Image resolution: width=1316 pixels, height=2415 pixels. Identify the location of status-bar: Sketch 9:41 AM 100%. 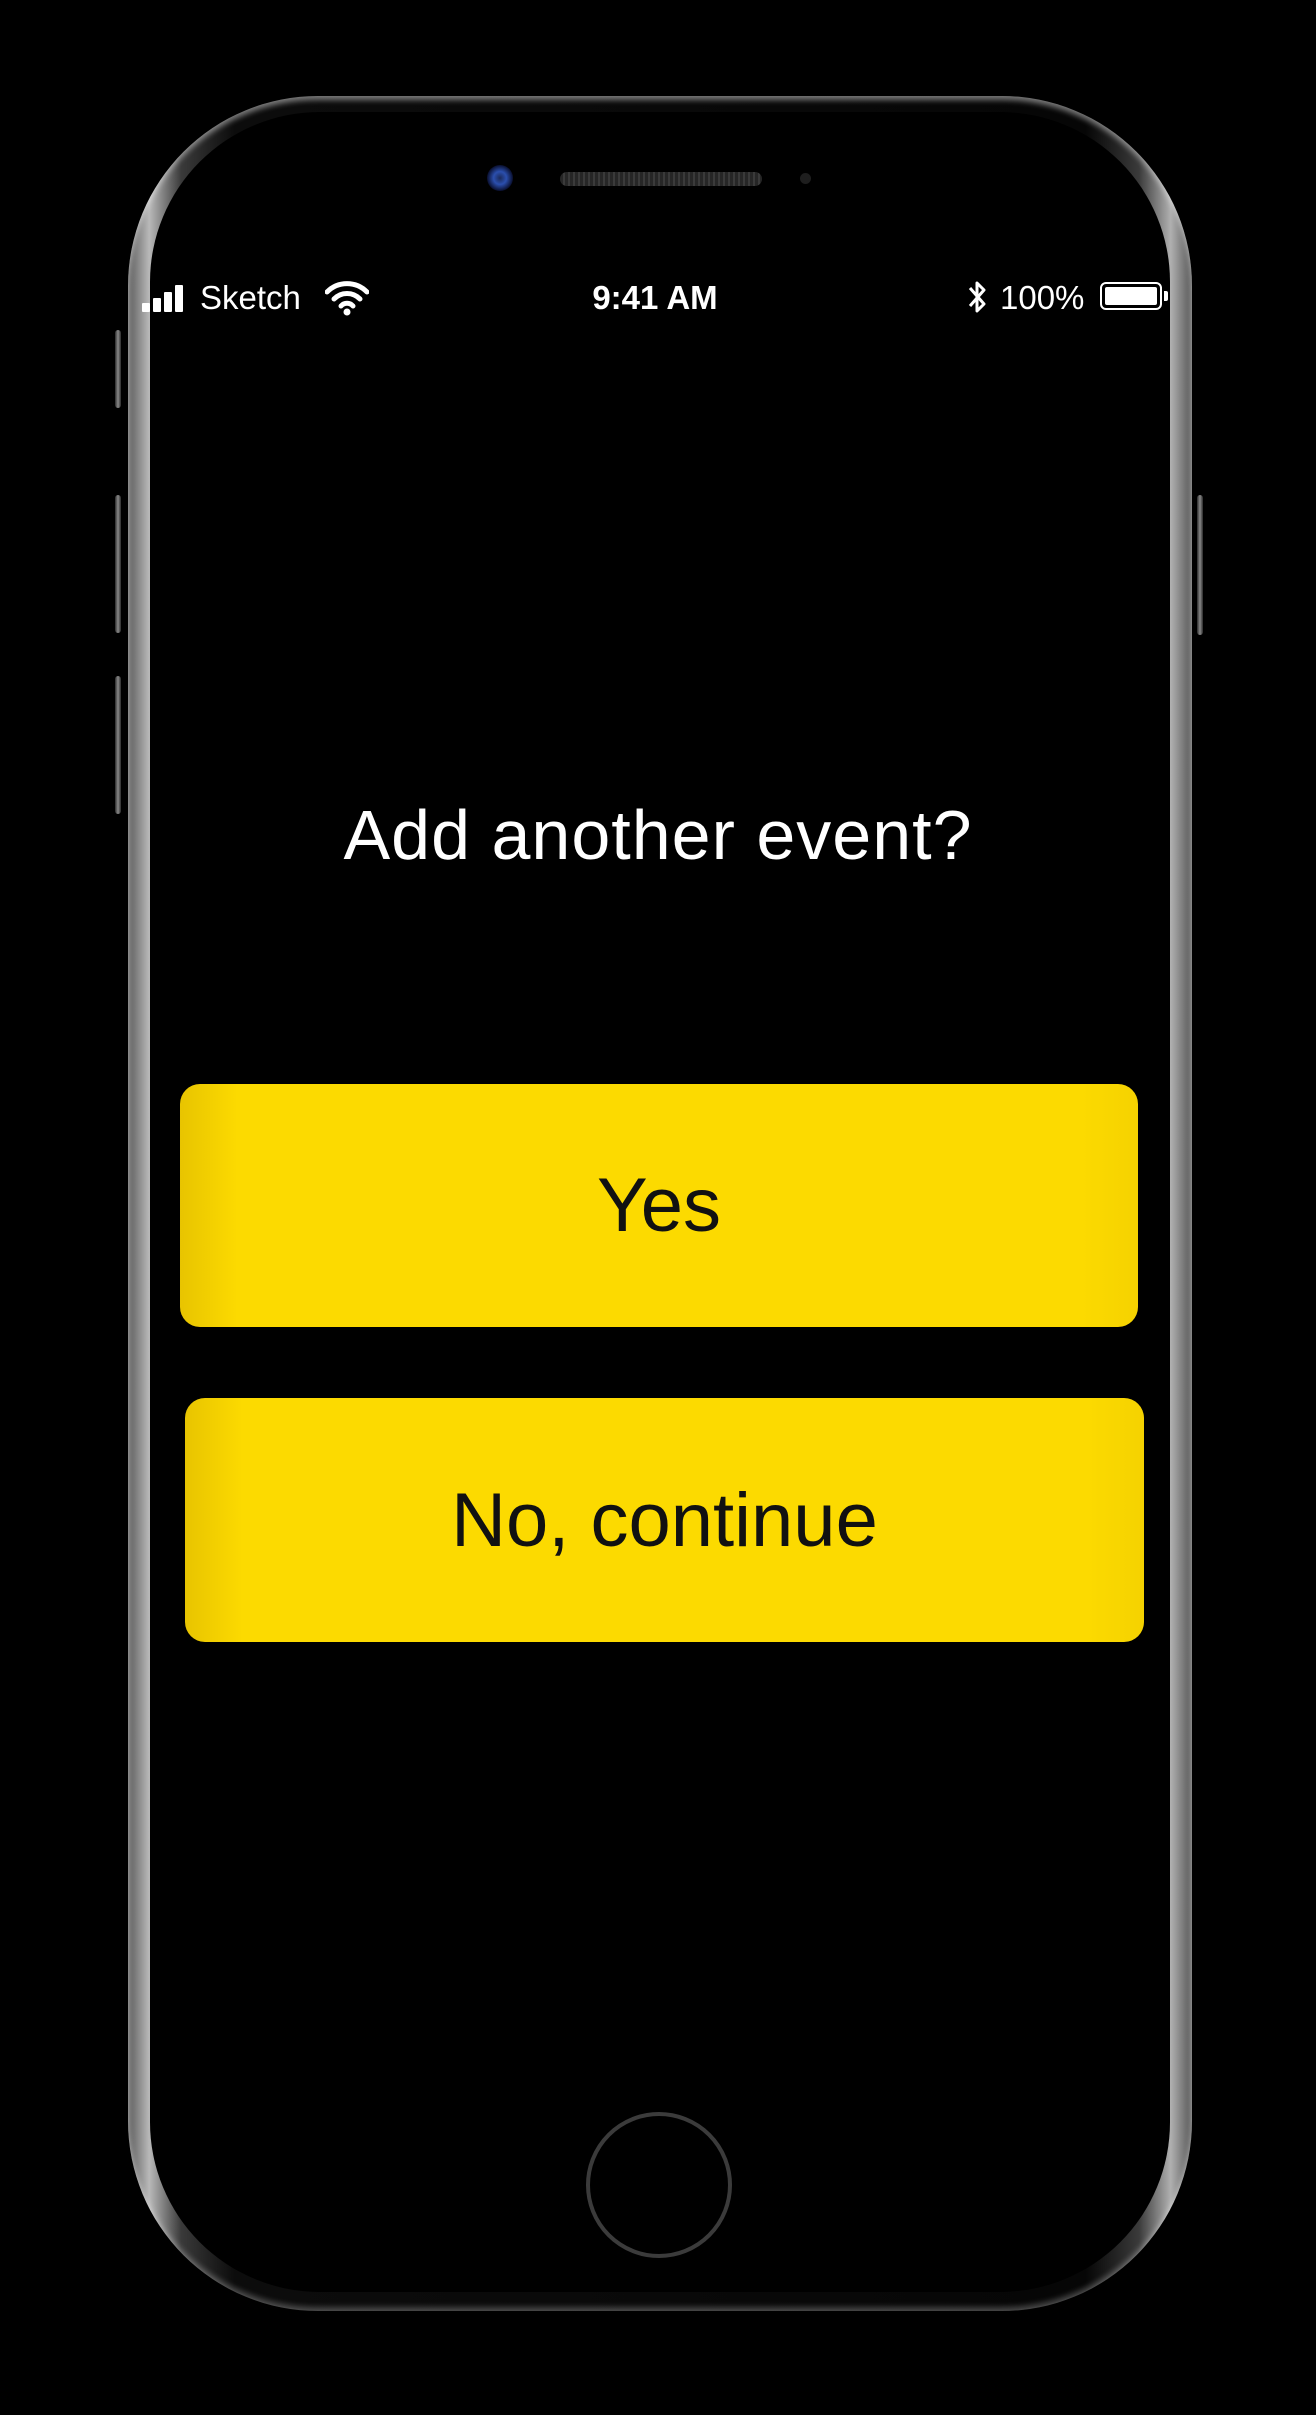
(655, 299).